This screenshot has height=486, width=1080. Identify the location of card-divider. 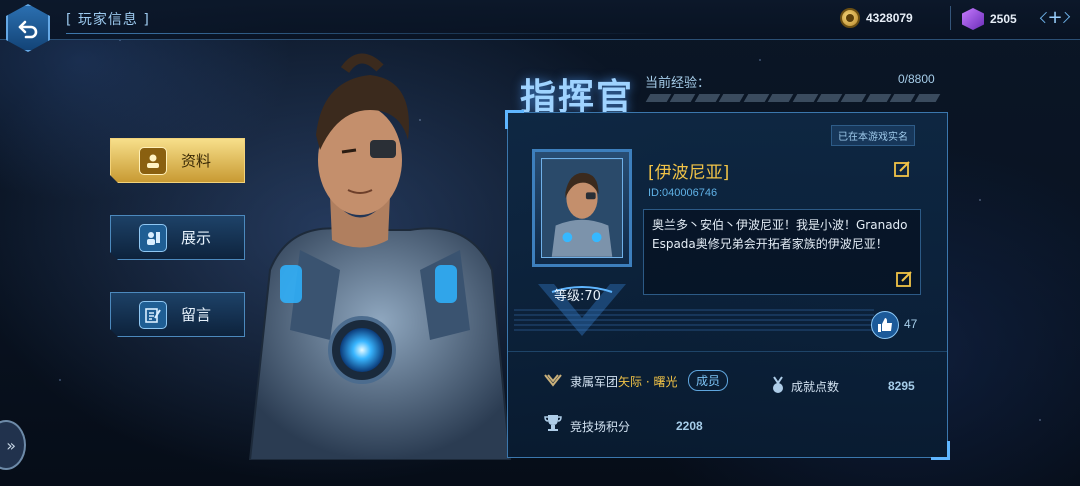
(727, 351).